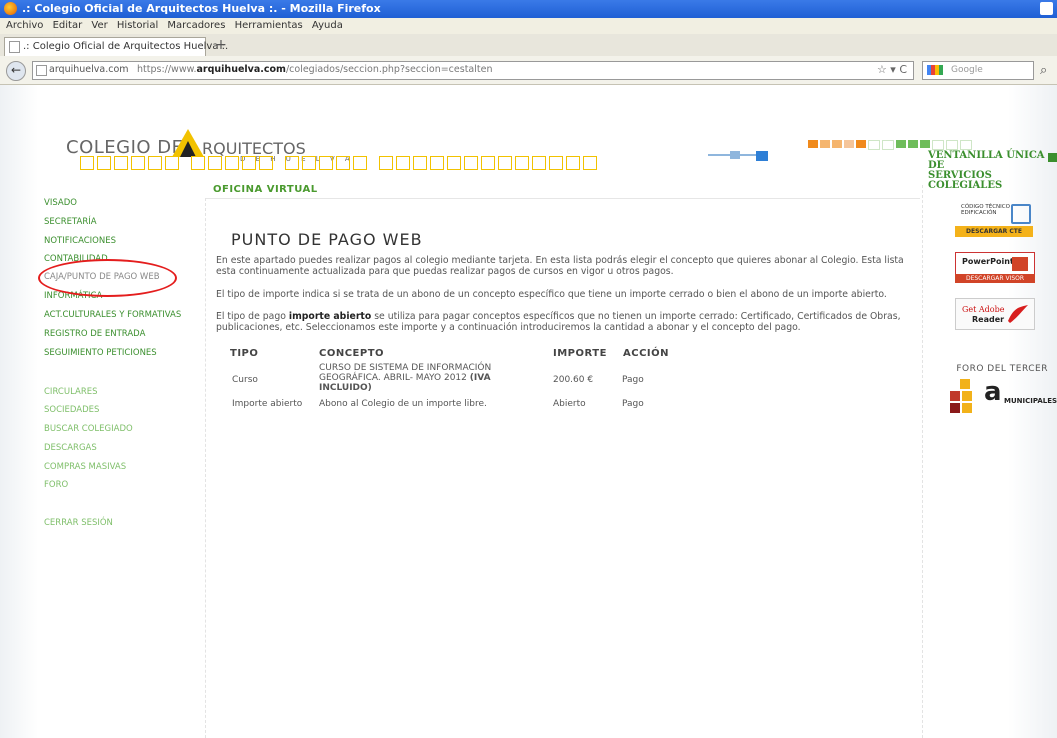 The width and height of the screenshot is (1057, 738). Describe the element at coordinates (88, 429) in the screenshot. I see `menu-item-buscar-colegiado: BUSCAR COLEGIADO` at that location.